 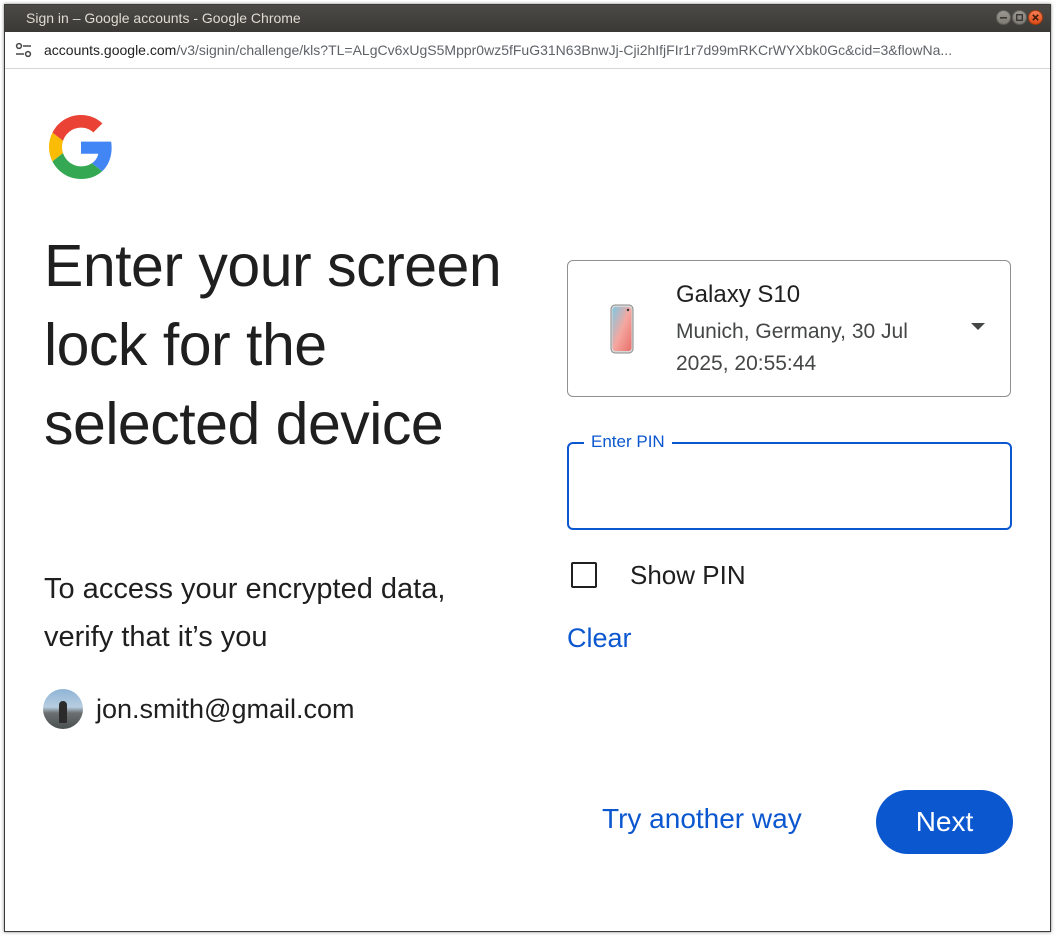 What do you see at coordinates (1035, 17) in the screenshot?
I see `close-icon` at bounding box center [1035, 17].